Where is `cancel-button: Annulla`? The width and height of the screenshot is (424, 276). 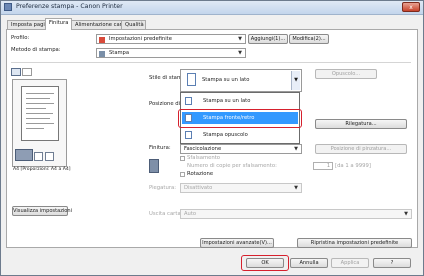 cancel-button: Annulla is located at coordinates (309, 263).